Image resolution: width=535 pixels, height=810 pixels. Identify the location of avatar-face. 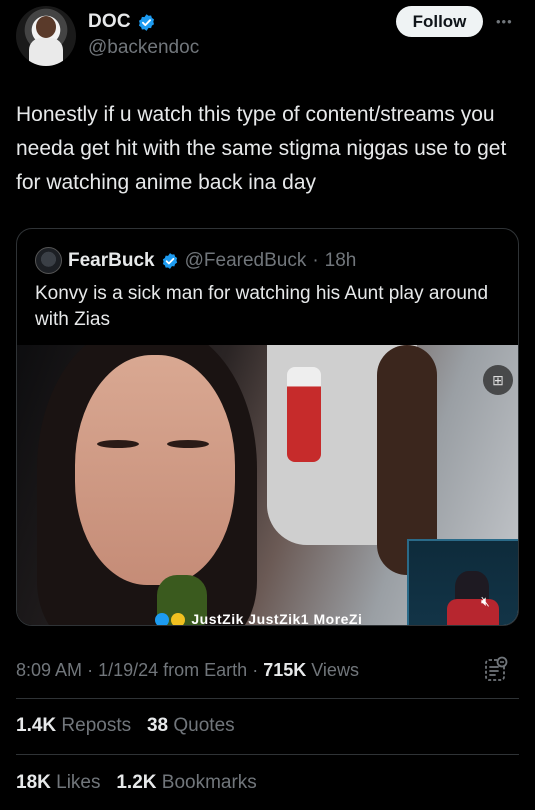
(46, 27).